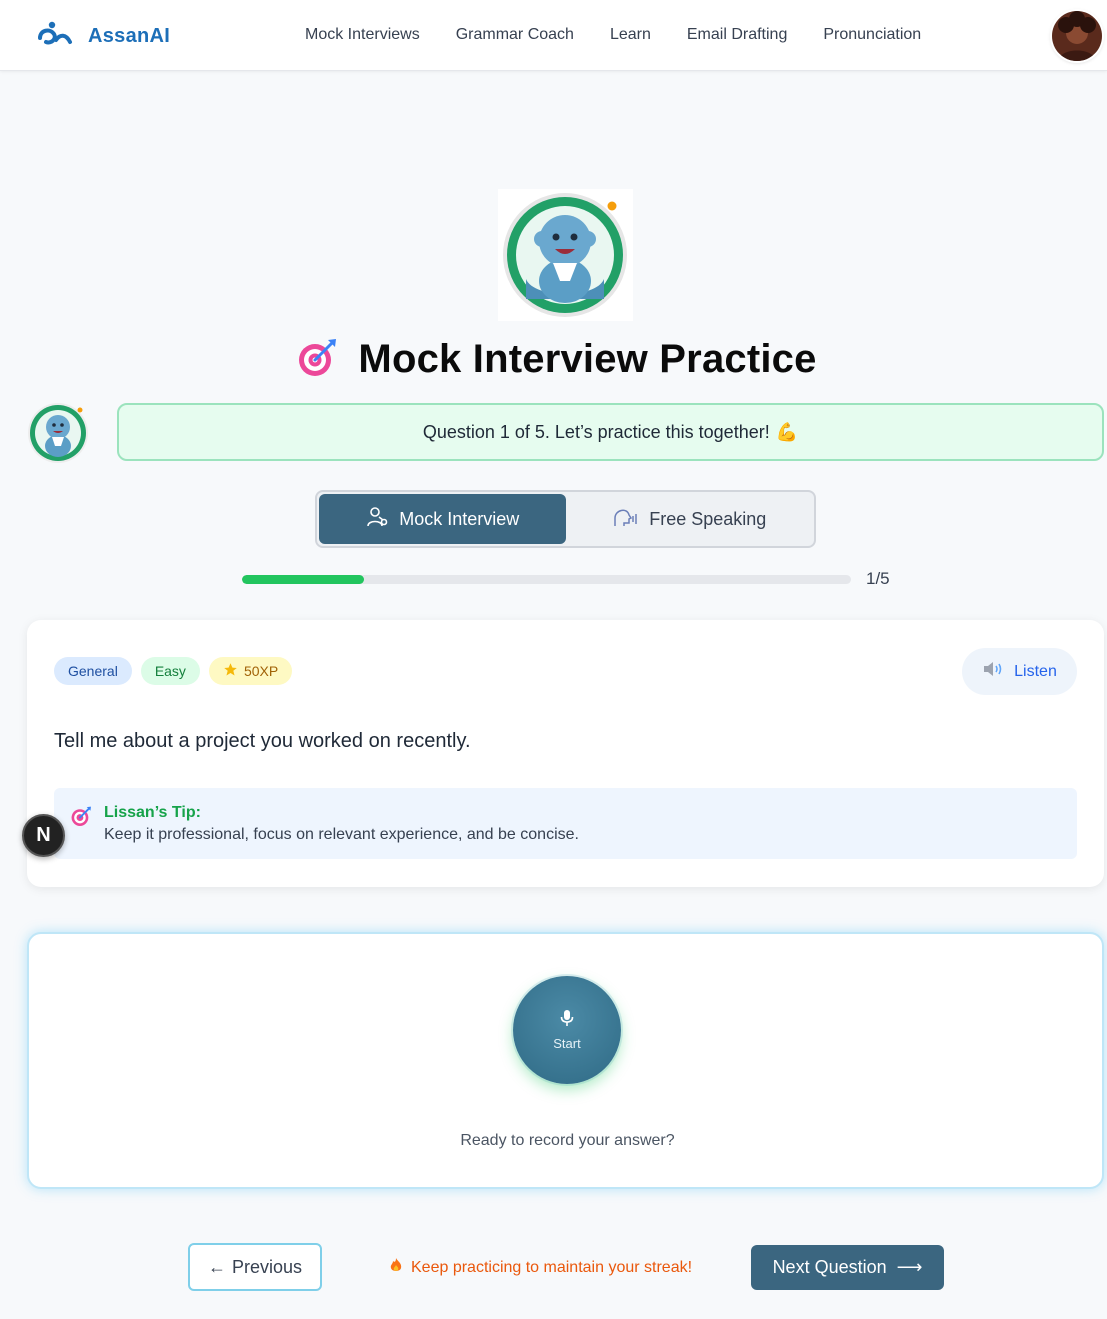 Image resolution: width=1107 pixels, height=1319 pixels. Describe the element at coordinates (303, 579) in the screenshot. I see `progress-fill` at that location.